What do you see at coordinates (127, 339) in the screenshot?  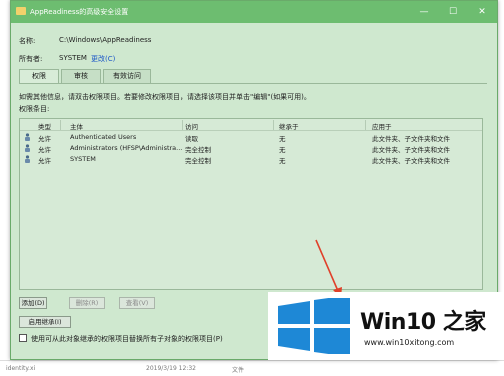 I see `replace-child-permissions-label: 使用可从此对象继承的权限项目替换所有子对象的权限项目(P)` at bounding box center [127, 339].